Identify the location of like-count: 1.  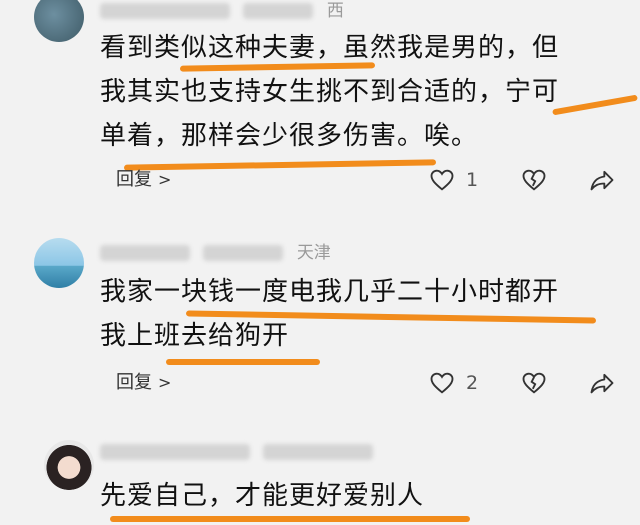
(472, 180).